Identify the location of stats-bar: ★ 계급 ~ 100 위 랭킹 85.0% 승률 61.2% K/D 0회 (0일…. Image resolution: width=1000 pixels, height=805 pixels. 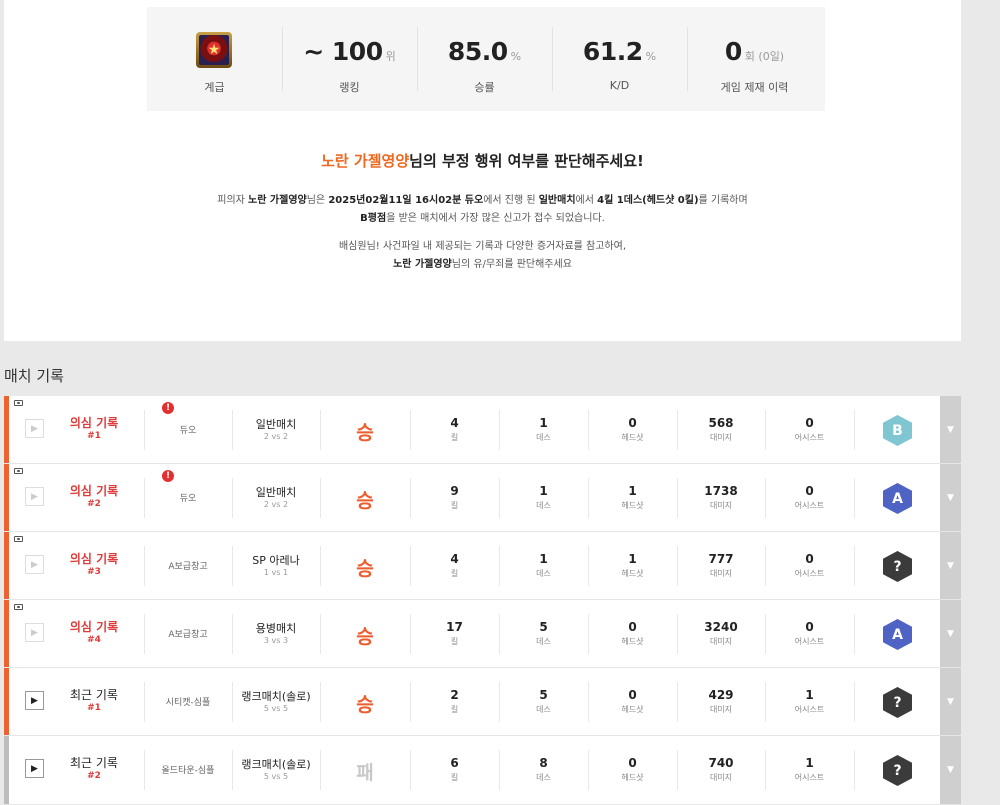
(486, 59).